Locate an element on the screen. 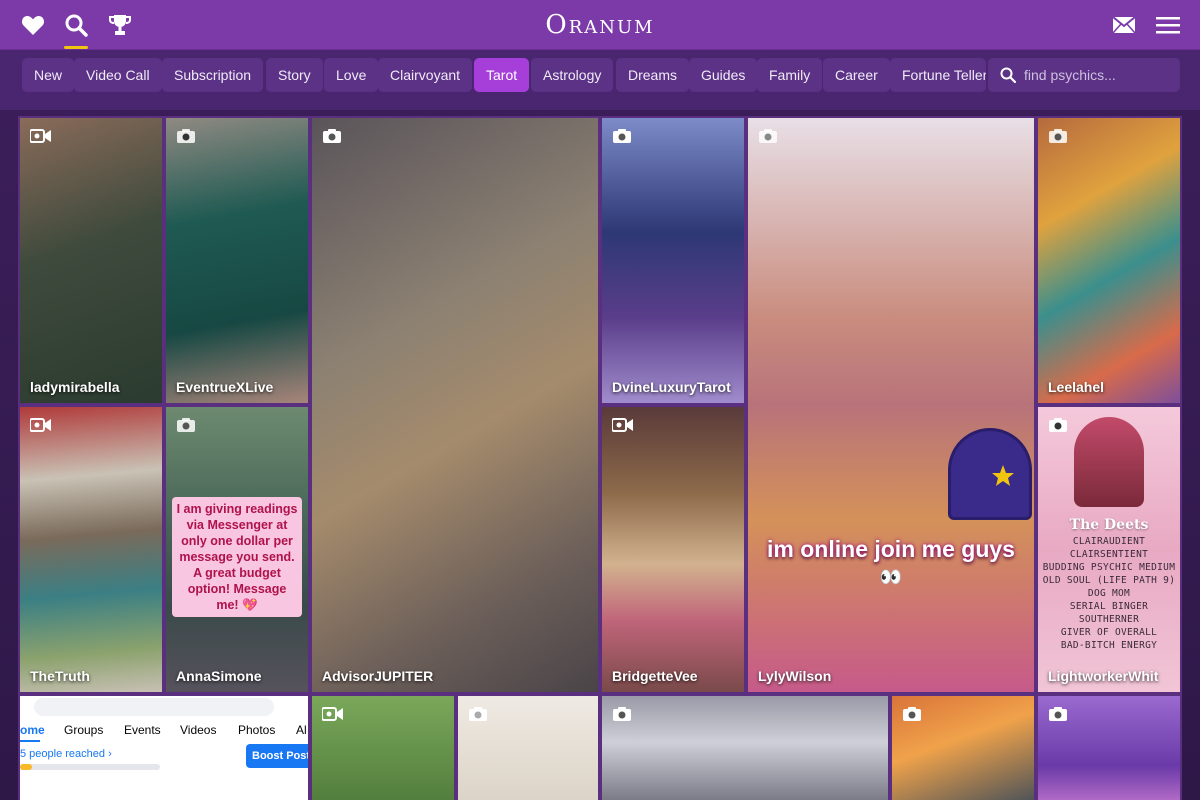 The image size is (1200, 800). category-label: Fortune Teller is located at coordinates (944, 75).